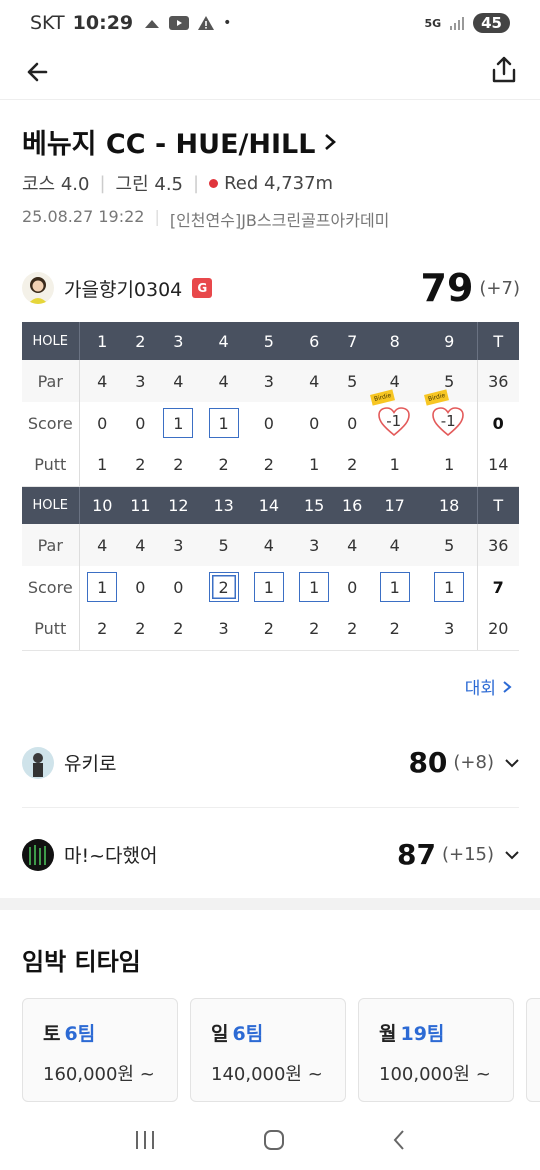  I want to click on battery-indicator: 45, so click(491, 23).